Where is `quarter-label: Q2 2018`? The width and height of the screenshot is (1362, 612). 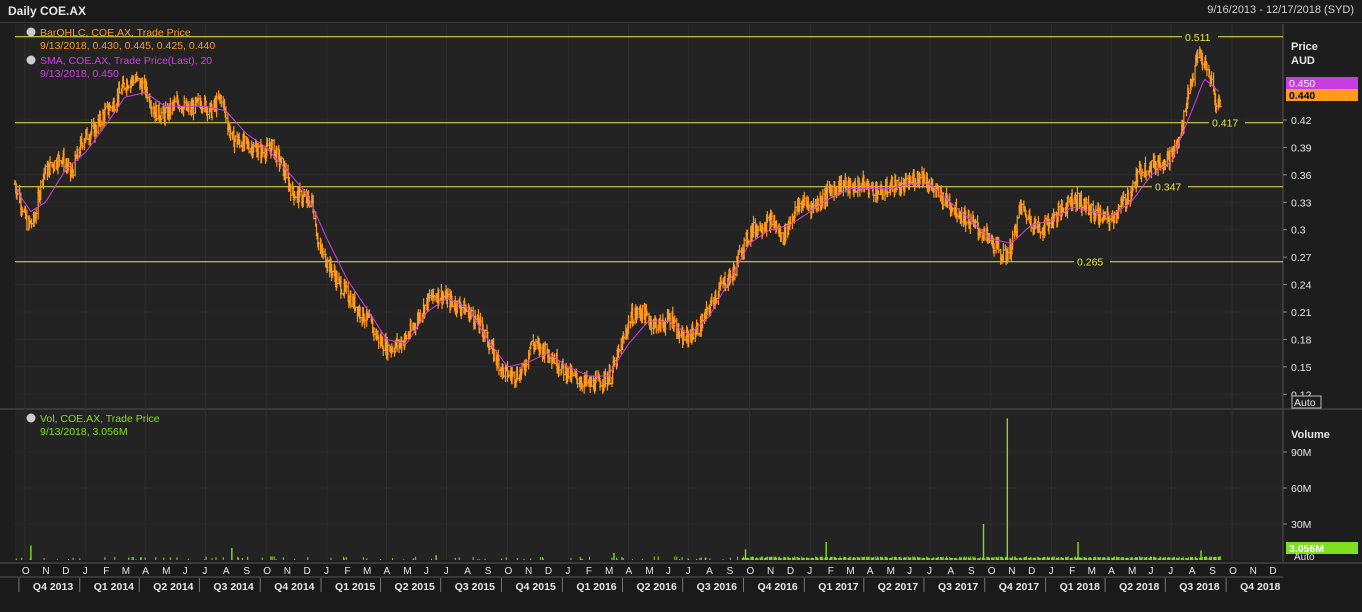 quarter-label: Q2 2018 is located at coordinates (1139, 587).